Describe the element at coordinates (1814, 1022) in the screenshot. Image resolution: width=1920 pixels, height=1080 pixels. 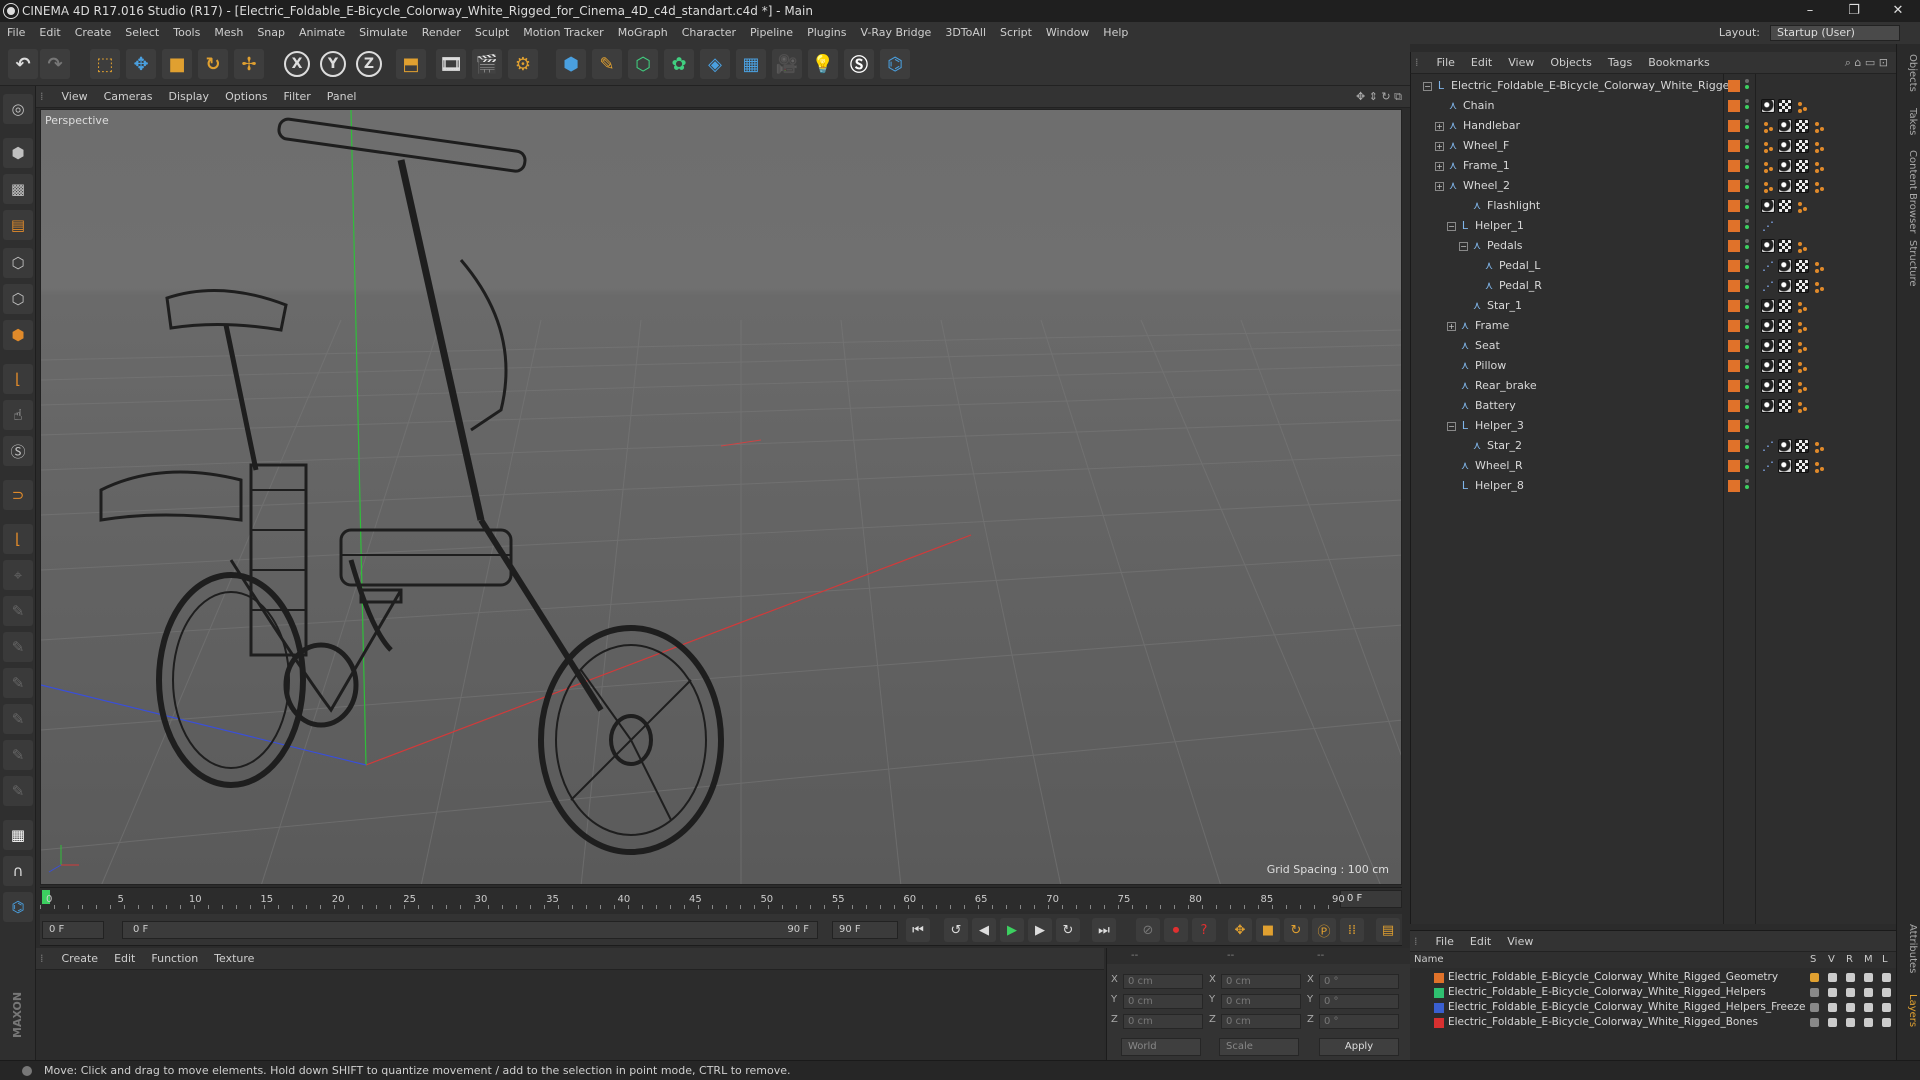
I see `layer-solo-icon` at that location.